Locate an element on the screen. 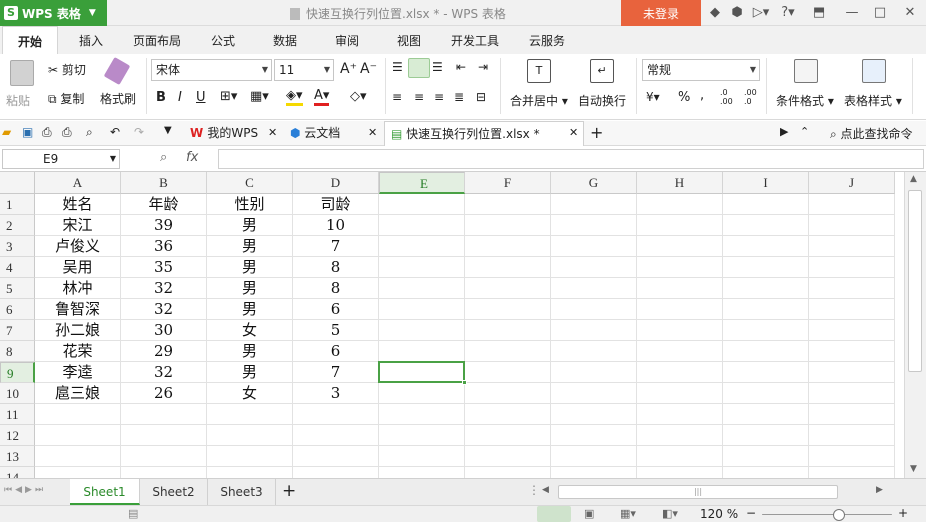  cut-button: ✂ 剪切 is located at coordinates (67, 69).